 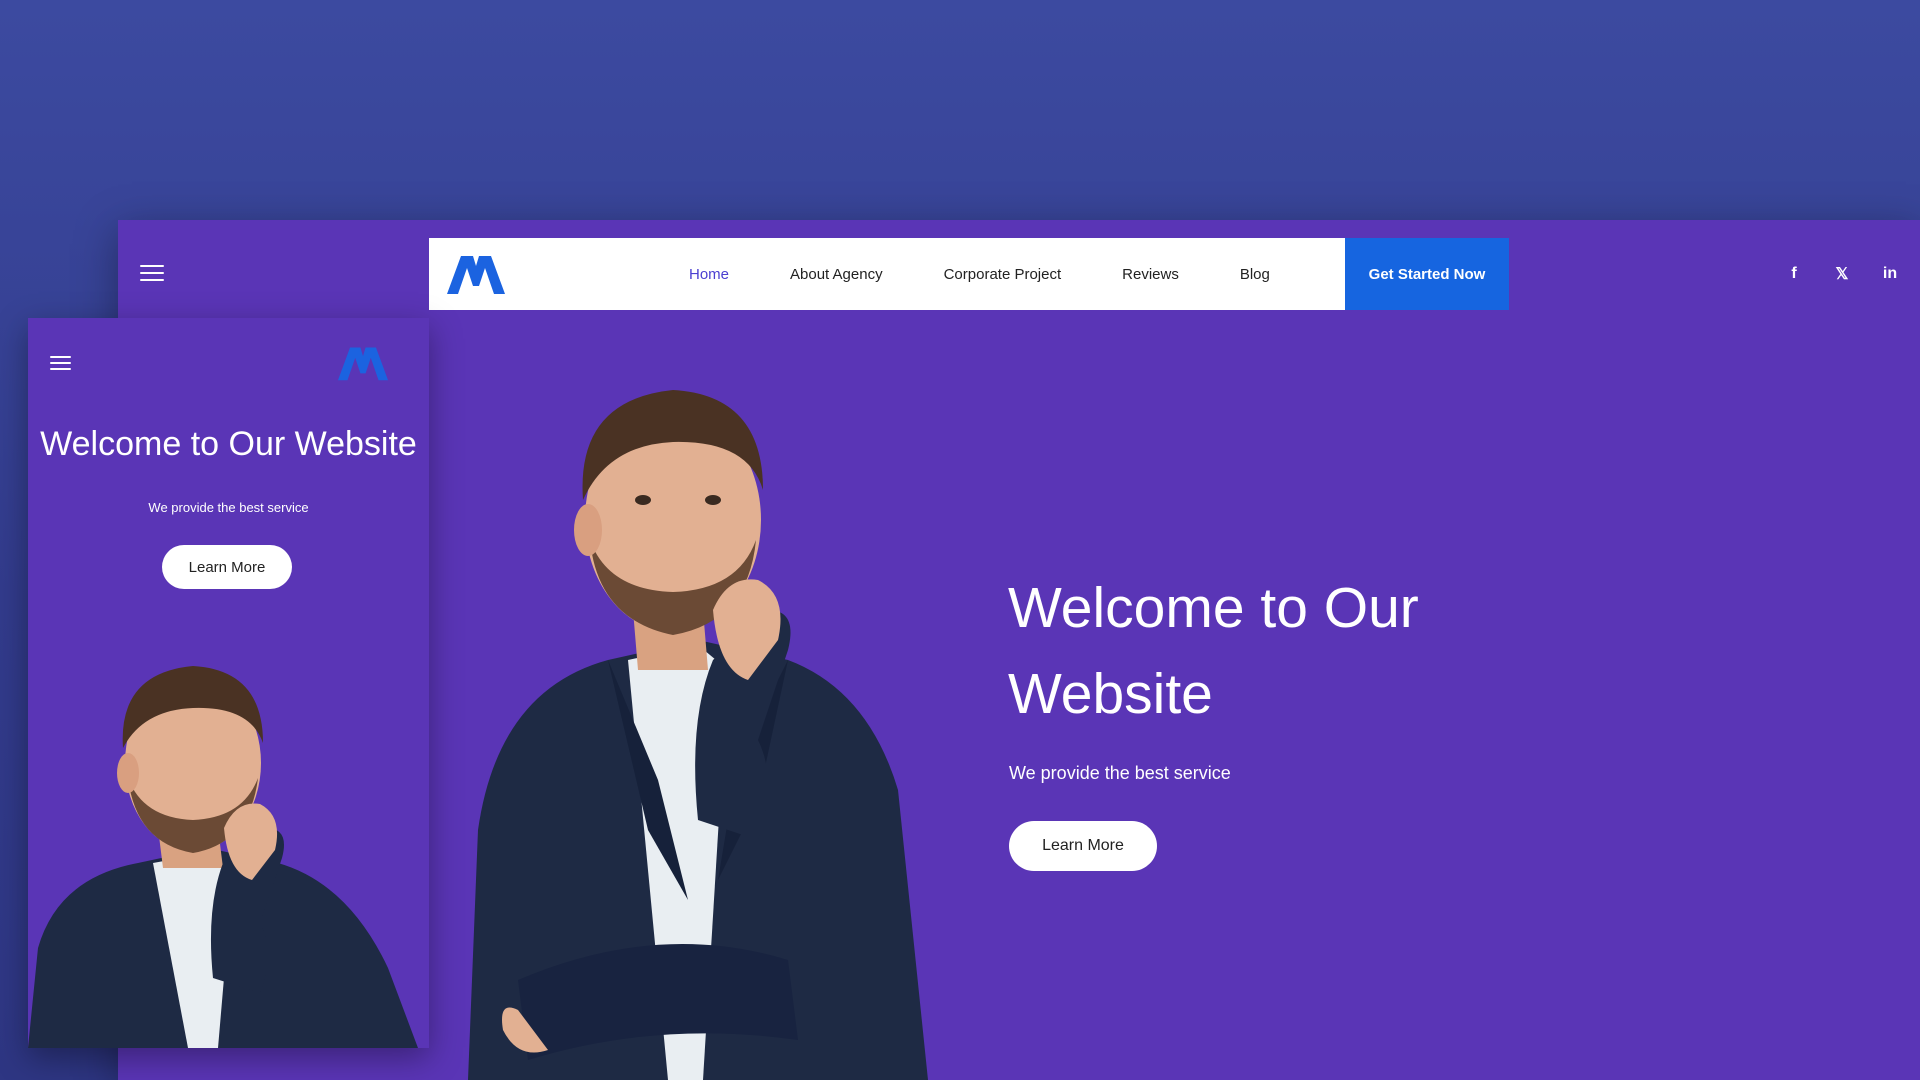 I want to click on social-links: f 𝕏 in, so click(x=1842, y=274).